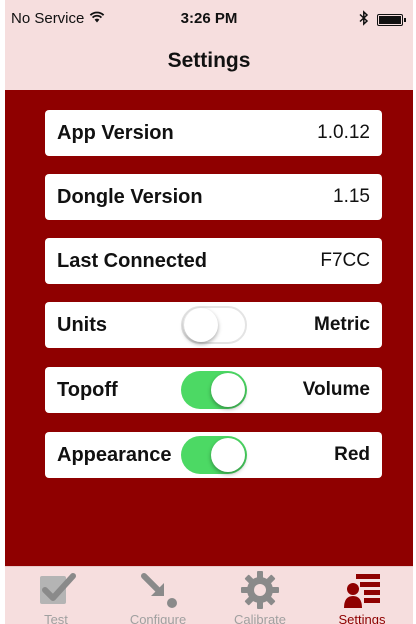 This screenshot has width=416, height=624. I want to click on topoff-label: Topoff, so click(87, 389).